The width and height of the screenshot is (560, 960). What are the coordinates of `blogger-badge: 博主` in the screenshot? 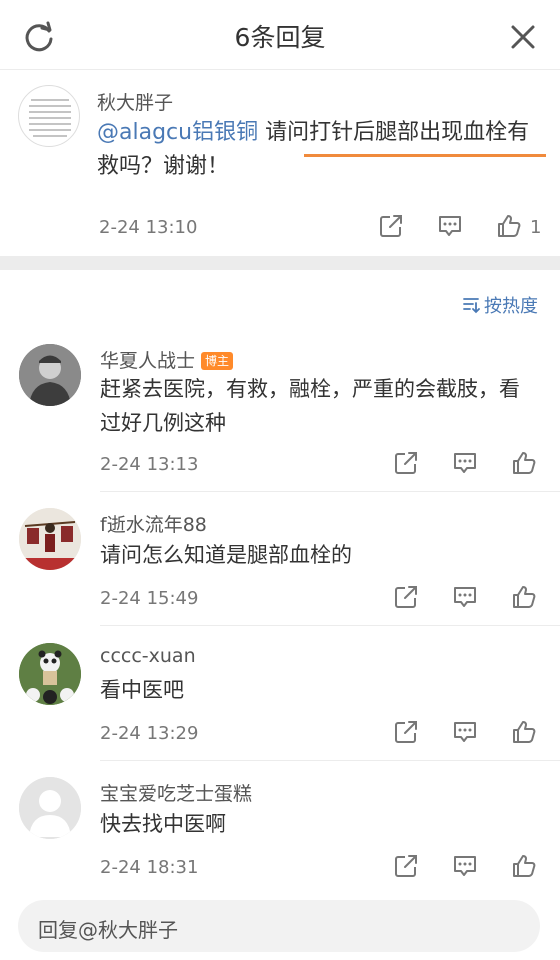 It's located at (217, 361).